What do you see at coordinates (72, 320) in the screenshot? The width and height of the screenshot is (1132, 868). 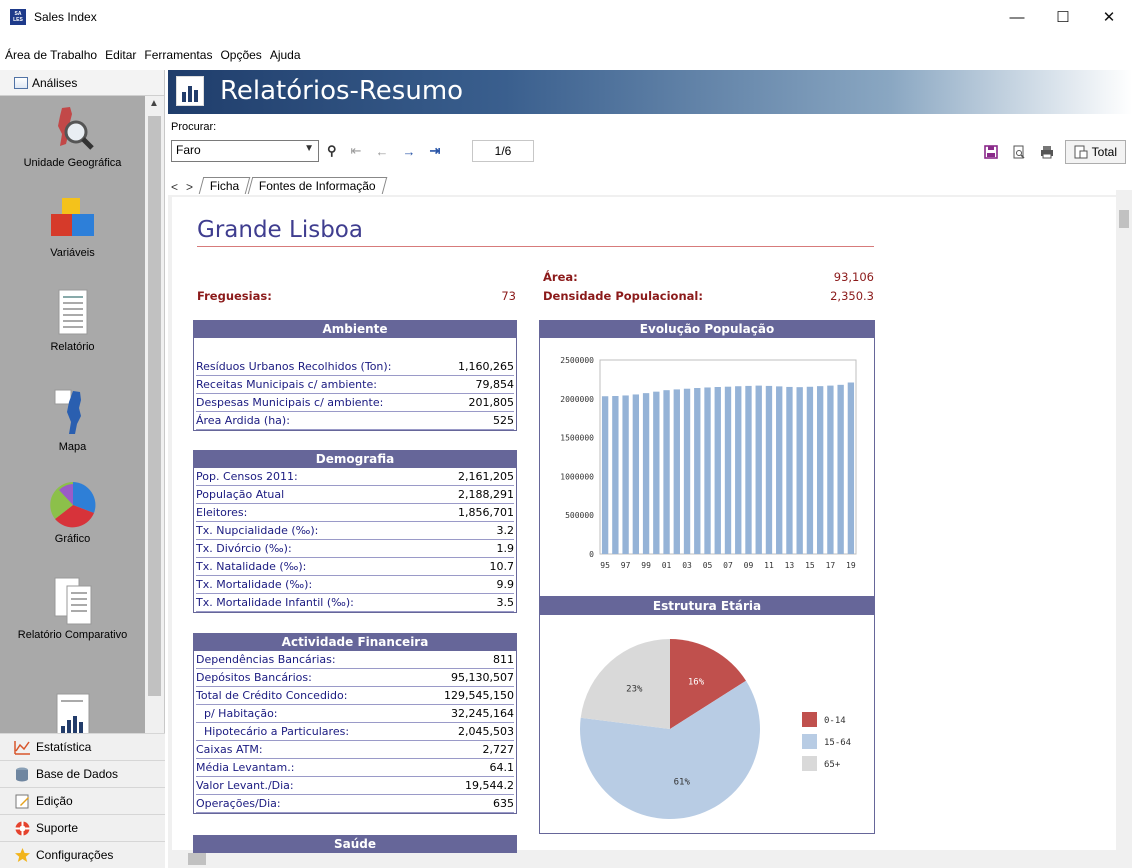 I see `sidebar-item-relatorio: Relatório` at bounding box center [72, 320].